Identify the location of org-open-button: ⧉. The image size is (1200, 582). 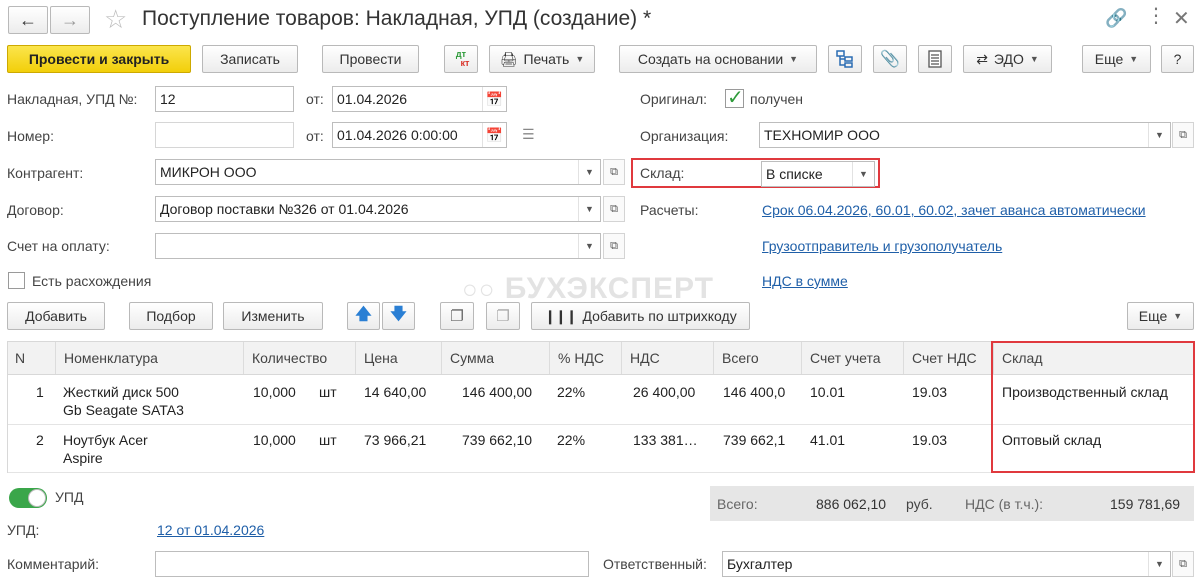
(1183, 135).